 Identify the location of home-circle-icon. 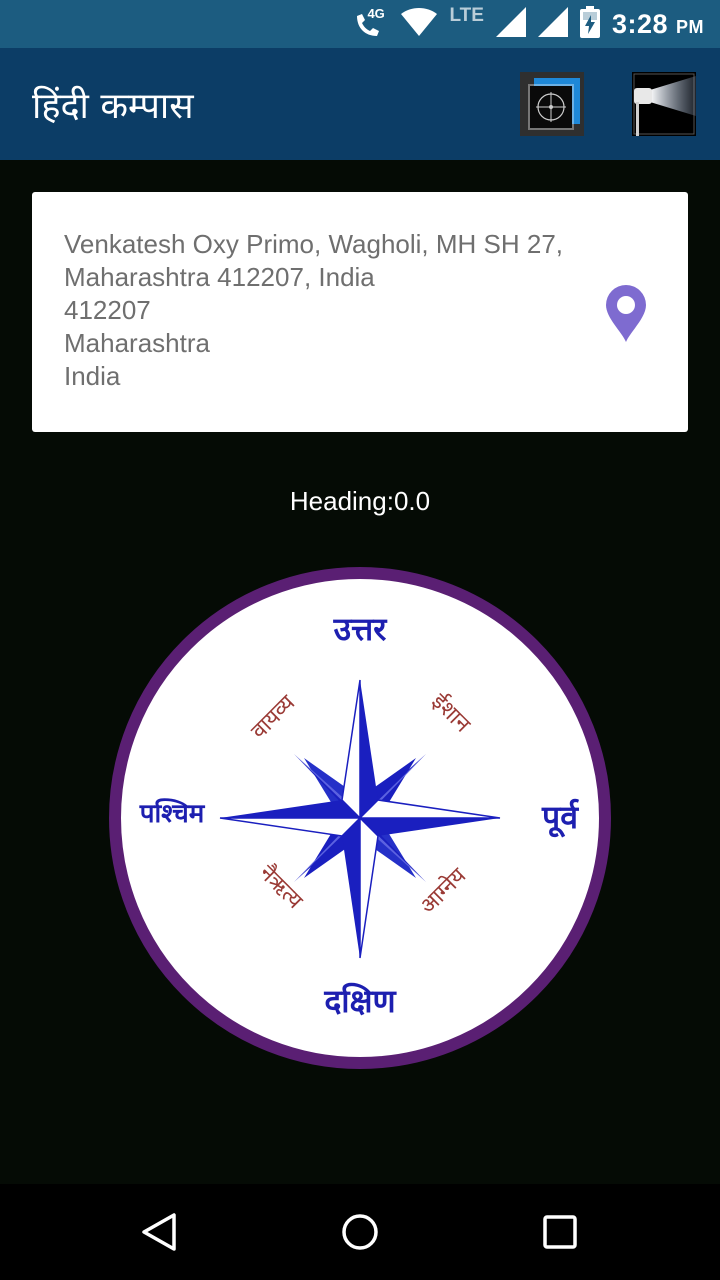
(360, 1232).